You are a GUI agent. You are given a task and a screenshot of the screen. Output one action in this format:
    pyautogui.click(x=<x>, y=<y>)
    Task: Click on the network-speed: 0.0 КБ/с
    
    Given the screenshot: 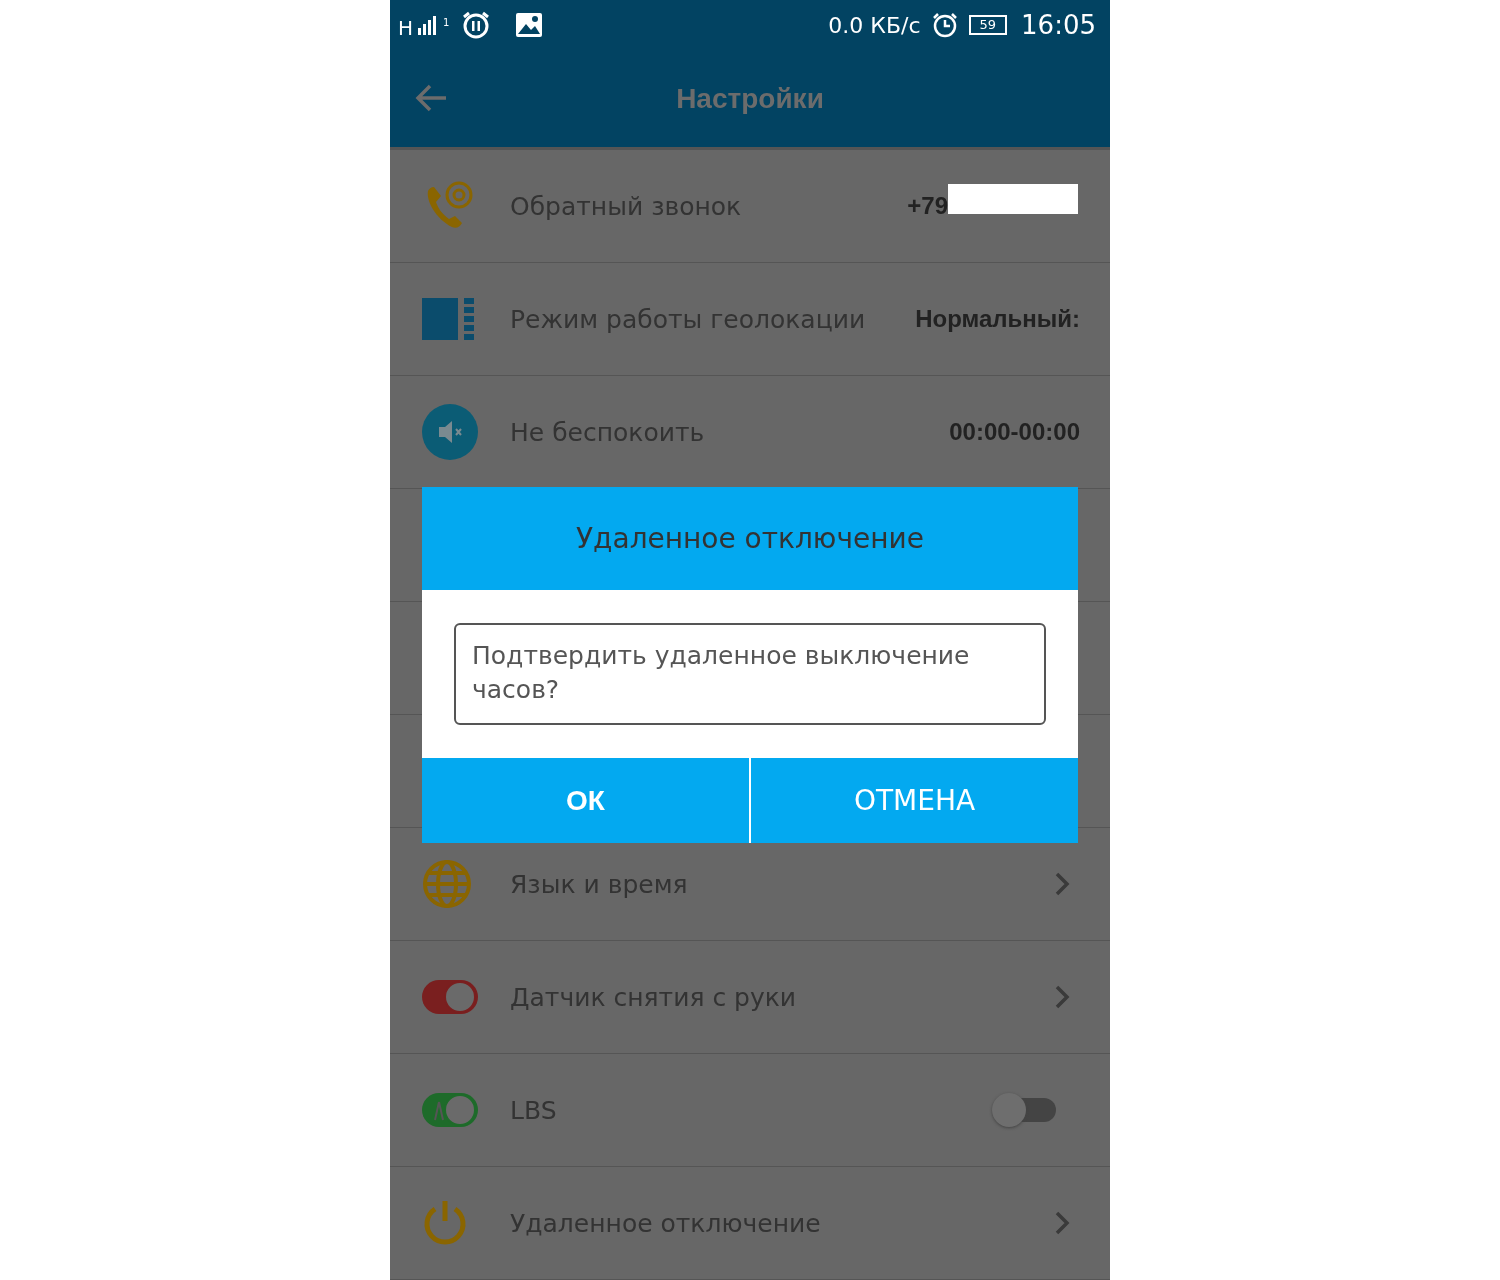 What is the action you would take?
    pyautogui.click(x=874, y=25)
    